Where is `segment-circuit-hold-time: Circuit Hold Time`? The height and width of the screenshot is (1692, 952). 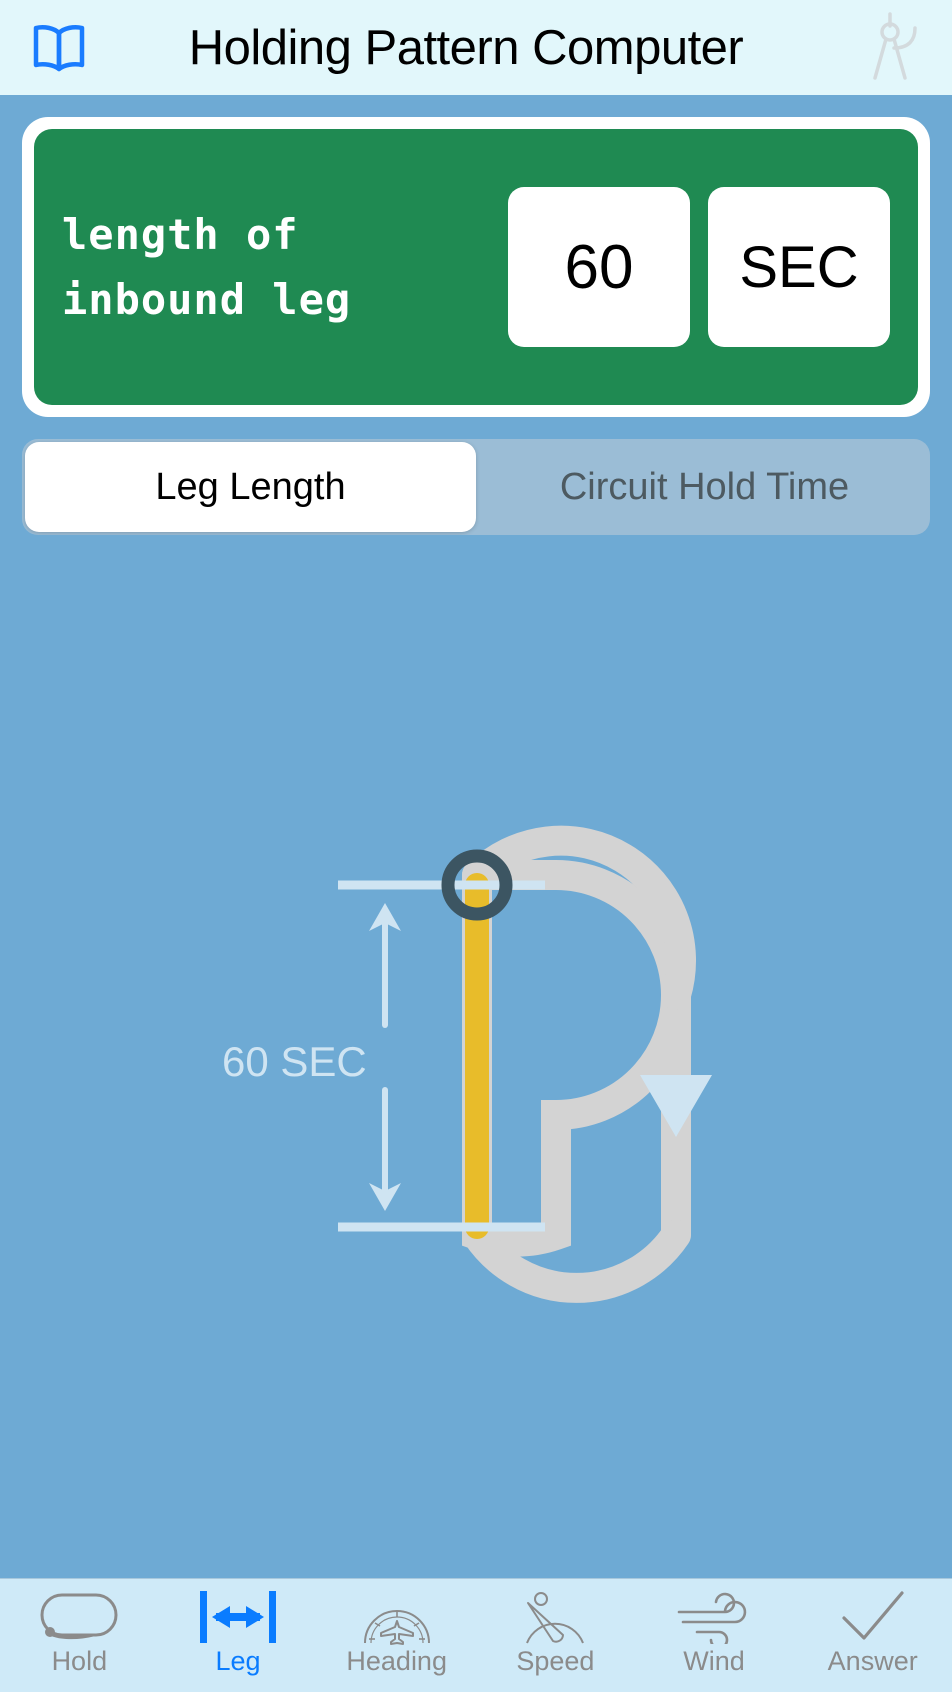 segment-circuit-hold-time: Circuit Hold Time is located at coordinates (704, 487).